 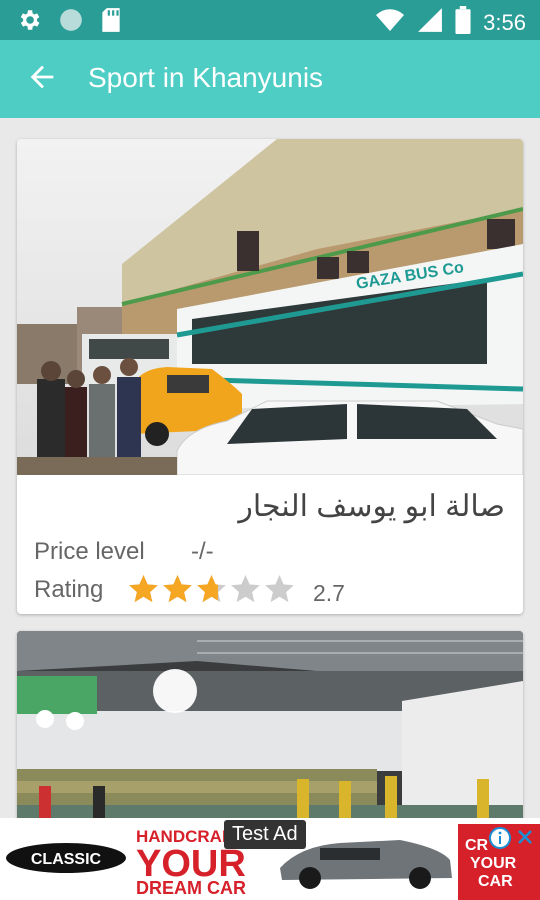 I want to click on rating-label: Rating, so click(x=69, y=589).